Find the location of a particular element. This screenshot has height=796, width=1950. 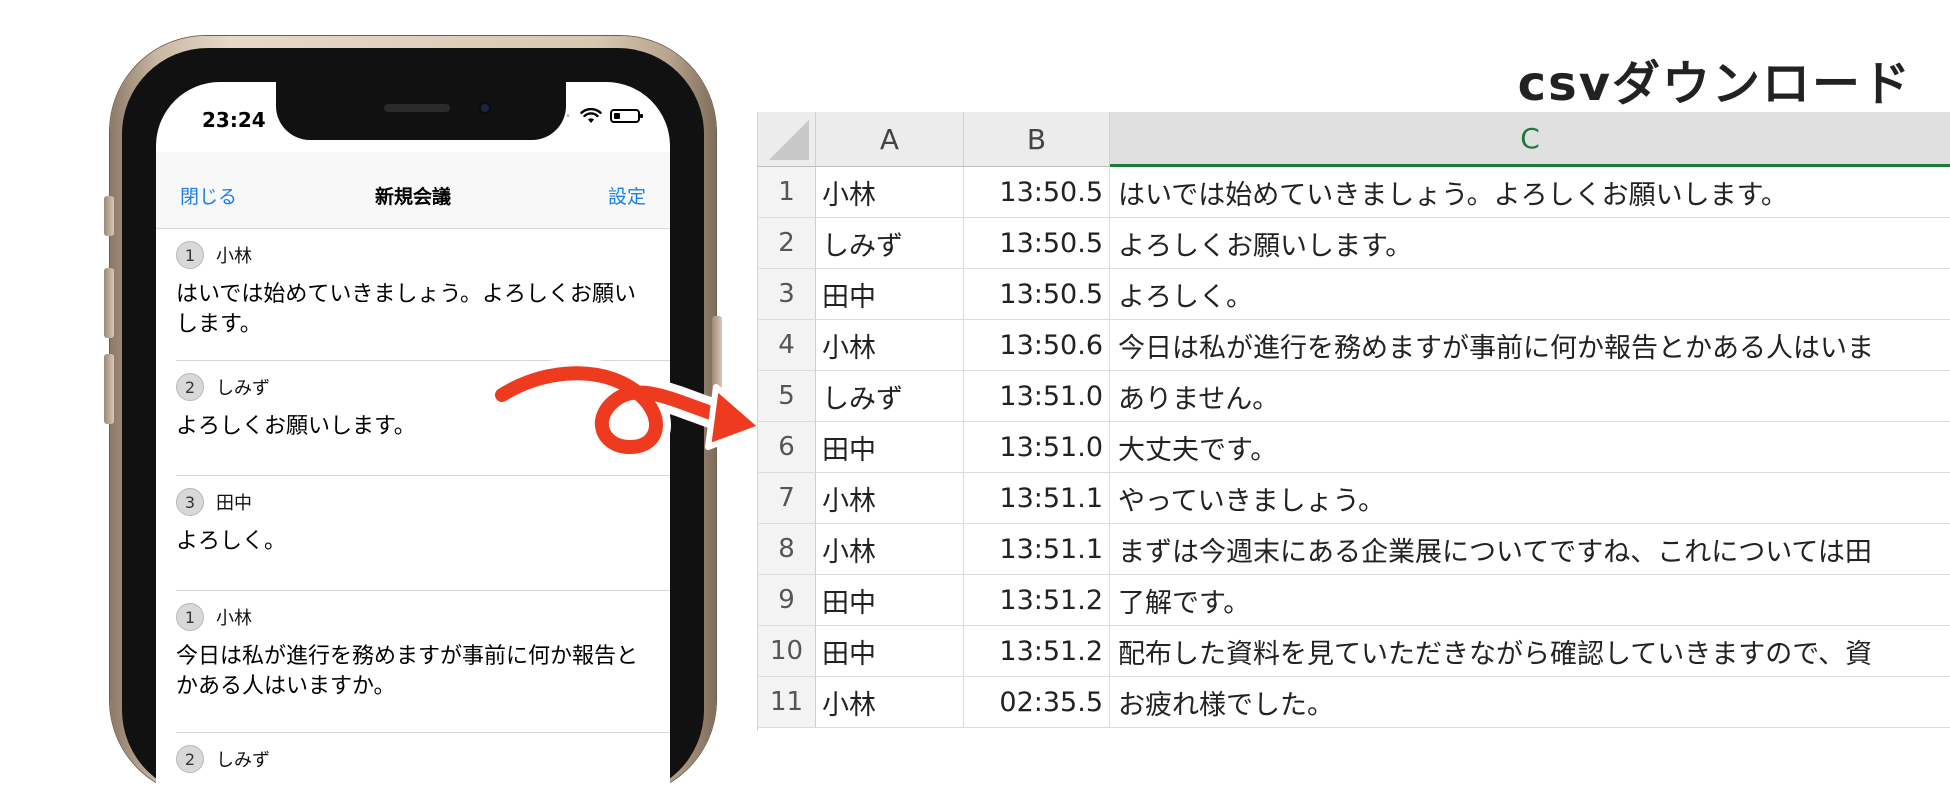

phone-volume-up-button is located at coordinates (109, 303).